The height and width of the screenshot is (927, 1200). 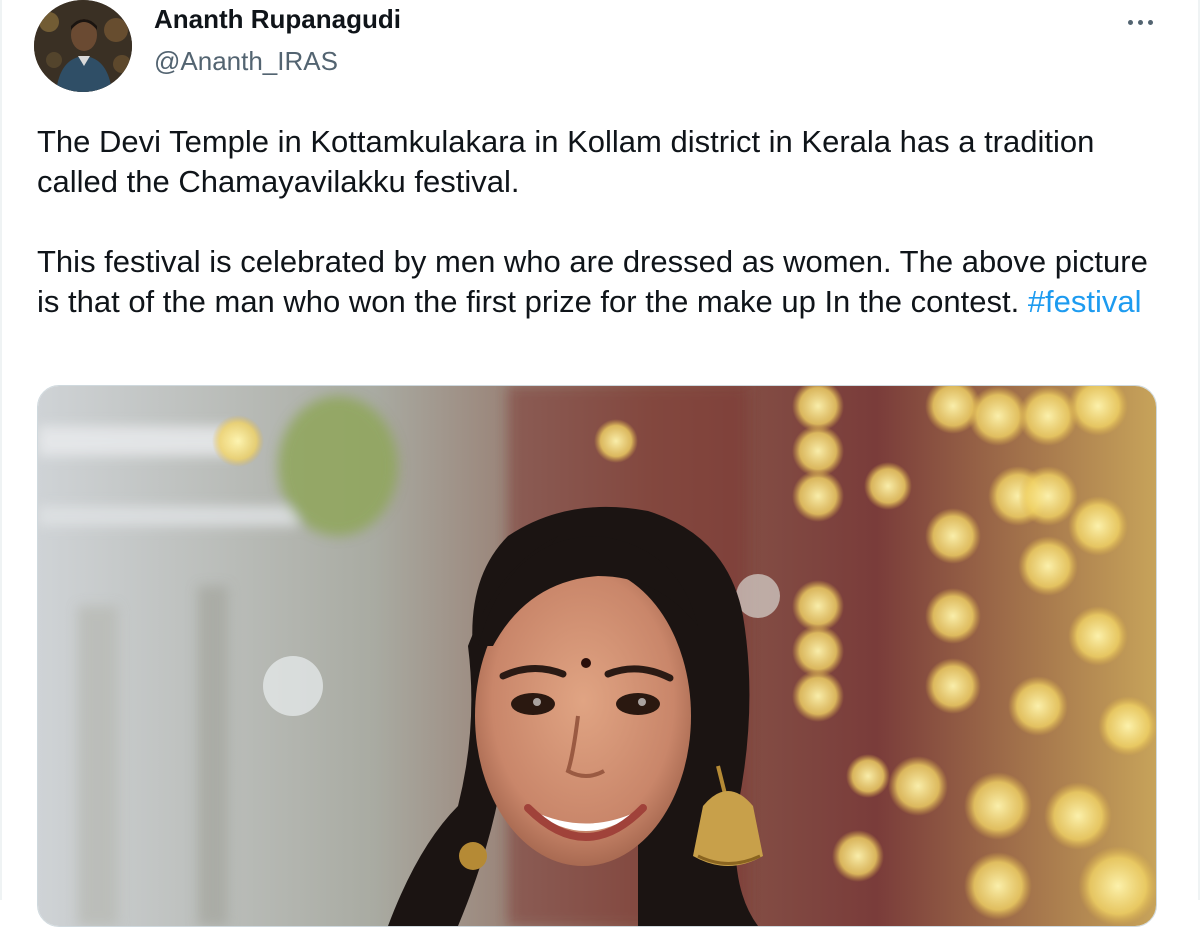 What do you see at coordinates (1085, 301) in the screenshot?
I see `hashtag-link: #festival` at bounding box center [1085, 301].